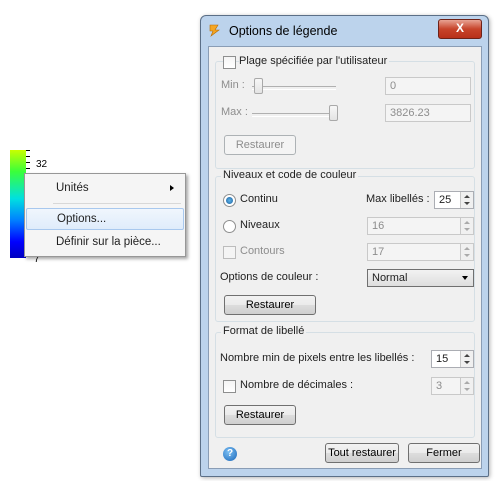 The width and height of the screenshot is (496, 481). What do you see at coordinates (442, 359) in the screenshot?
I see `min-pixels-value: 15` at bounding box center [442, 359].